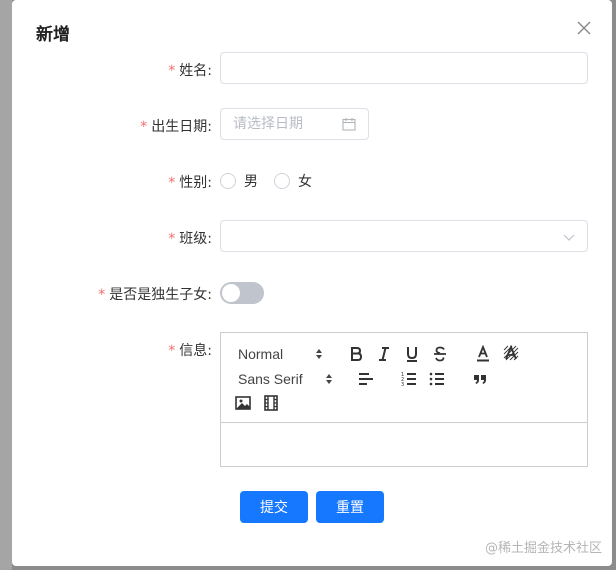 This screenshot has width=616, height=570. I want to click on font-select: Sans Serif, so click(285, 379).